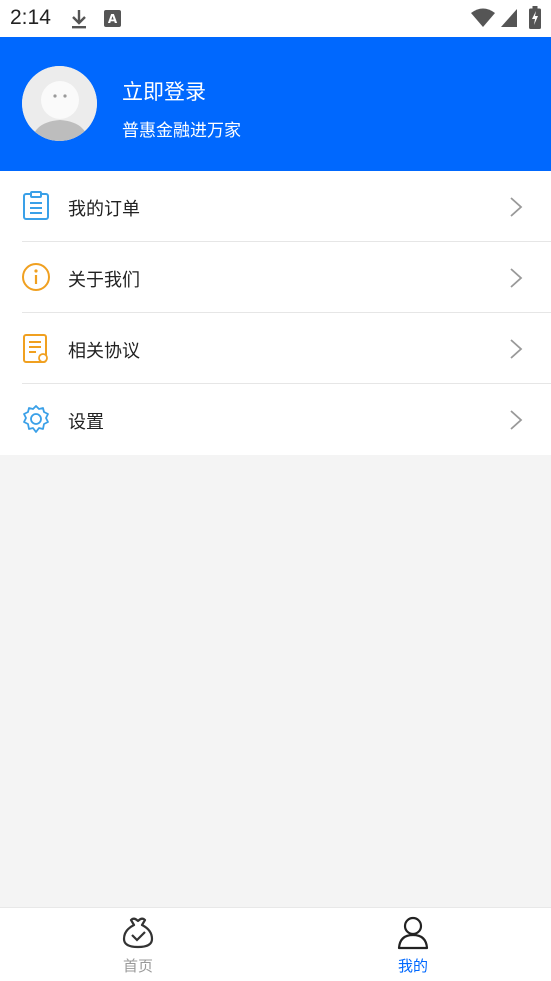  I want to click on gear-icon, so click(36, 419).